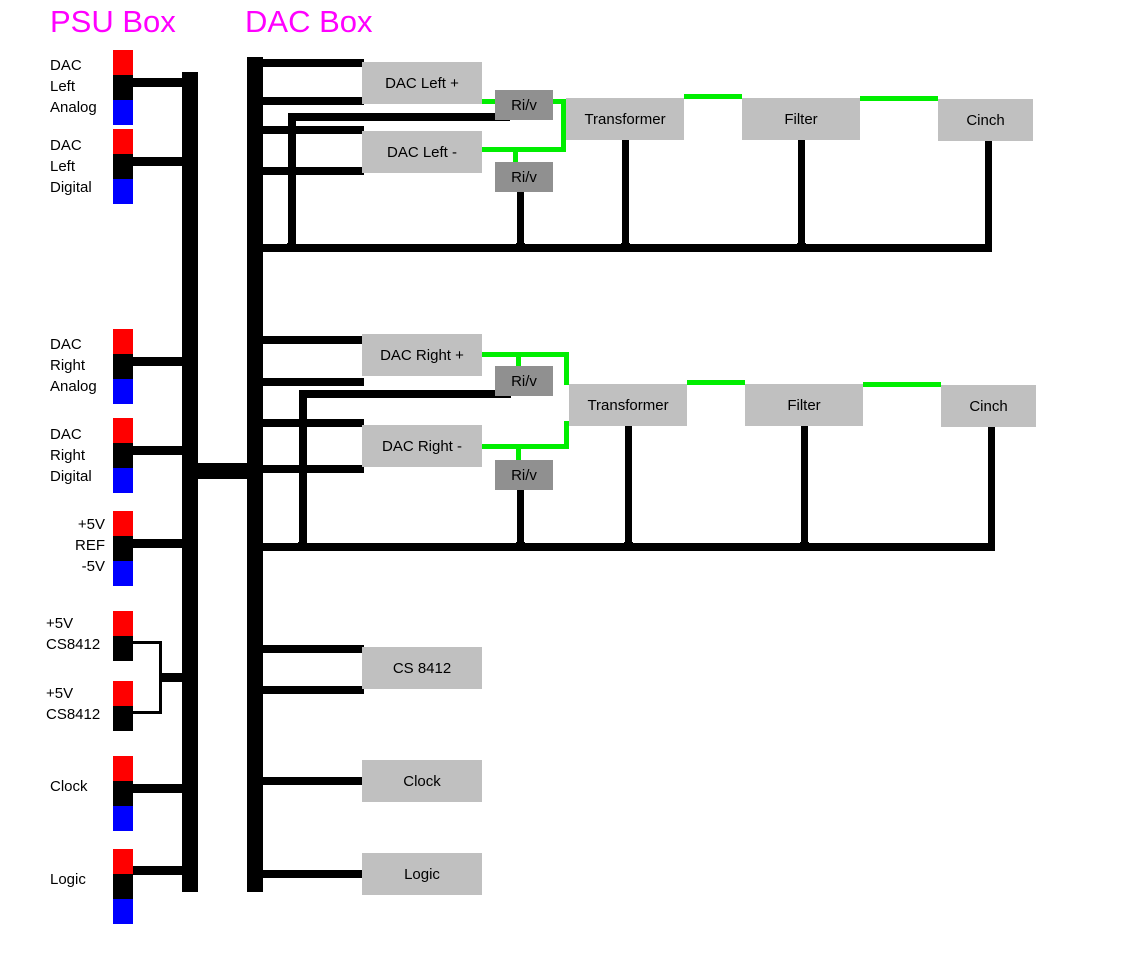 The width and height of the screenshot is (1121, 957). I want to click on signal-right-minus-to-riv, so click(518, 452).